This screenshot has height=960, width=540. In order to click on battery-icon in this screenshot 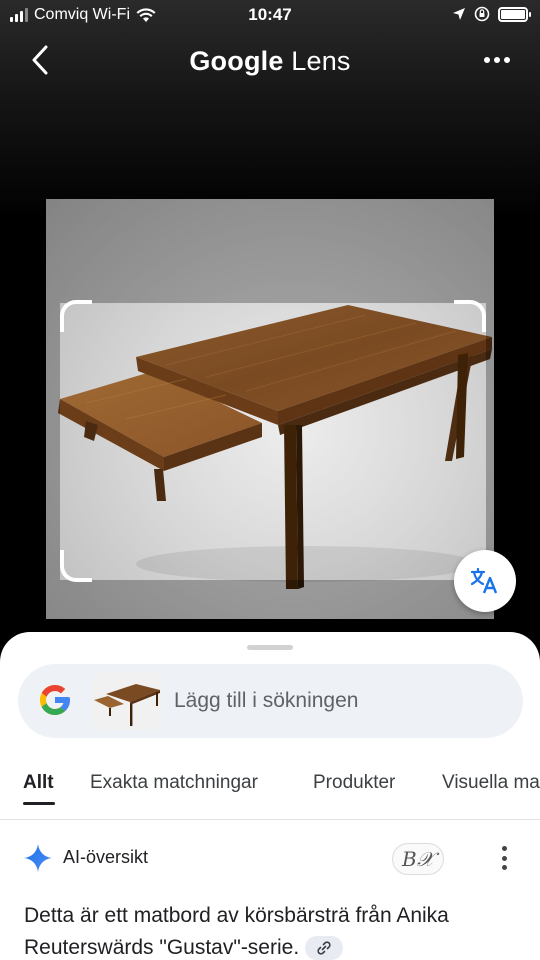, I will do `click(514, 14)`.